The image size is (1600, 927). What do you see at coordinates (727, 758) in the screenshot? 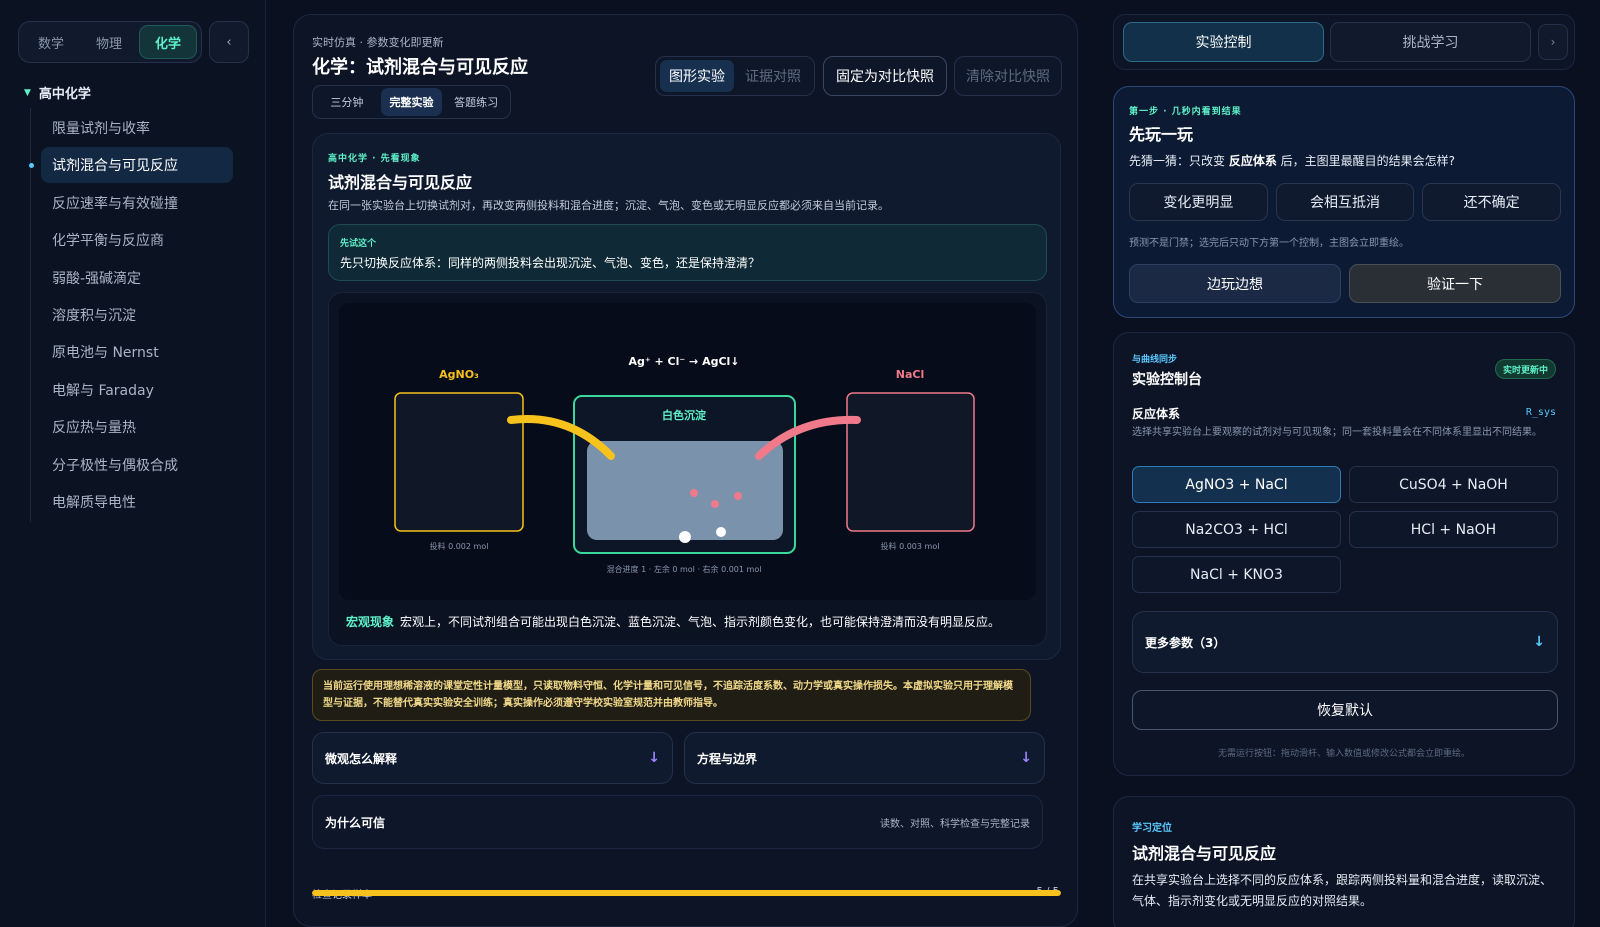
I see `accordion-label: 方程与边界` at bounding box center [727, 758].